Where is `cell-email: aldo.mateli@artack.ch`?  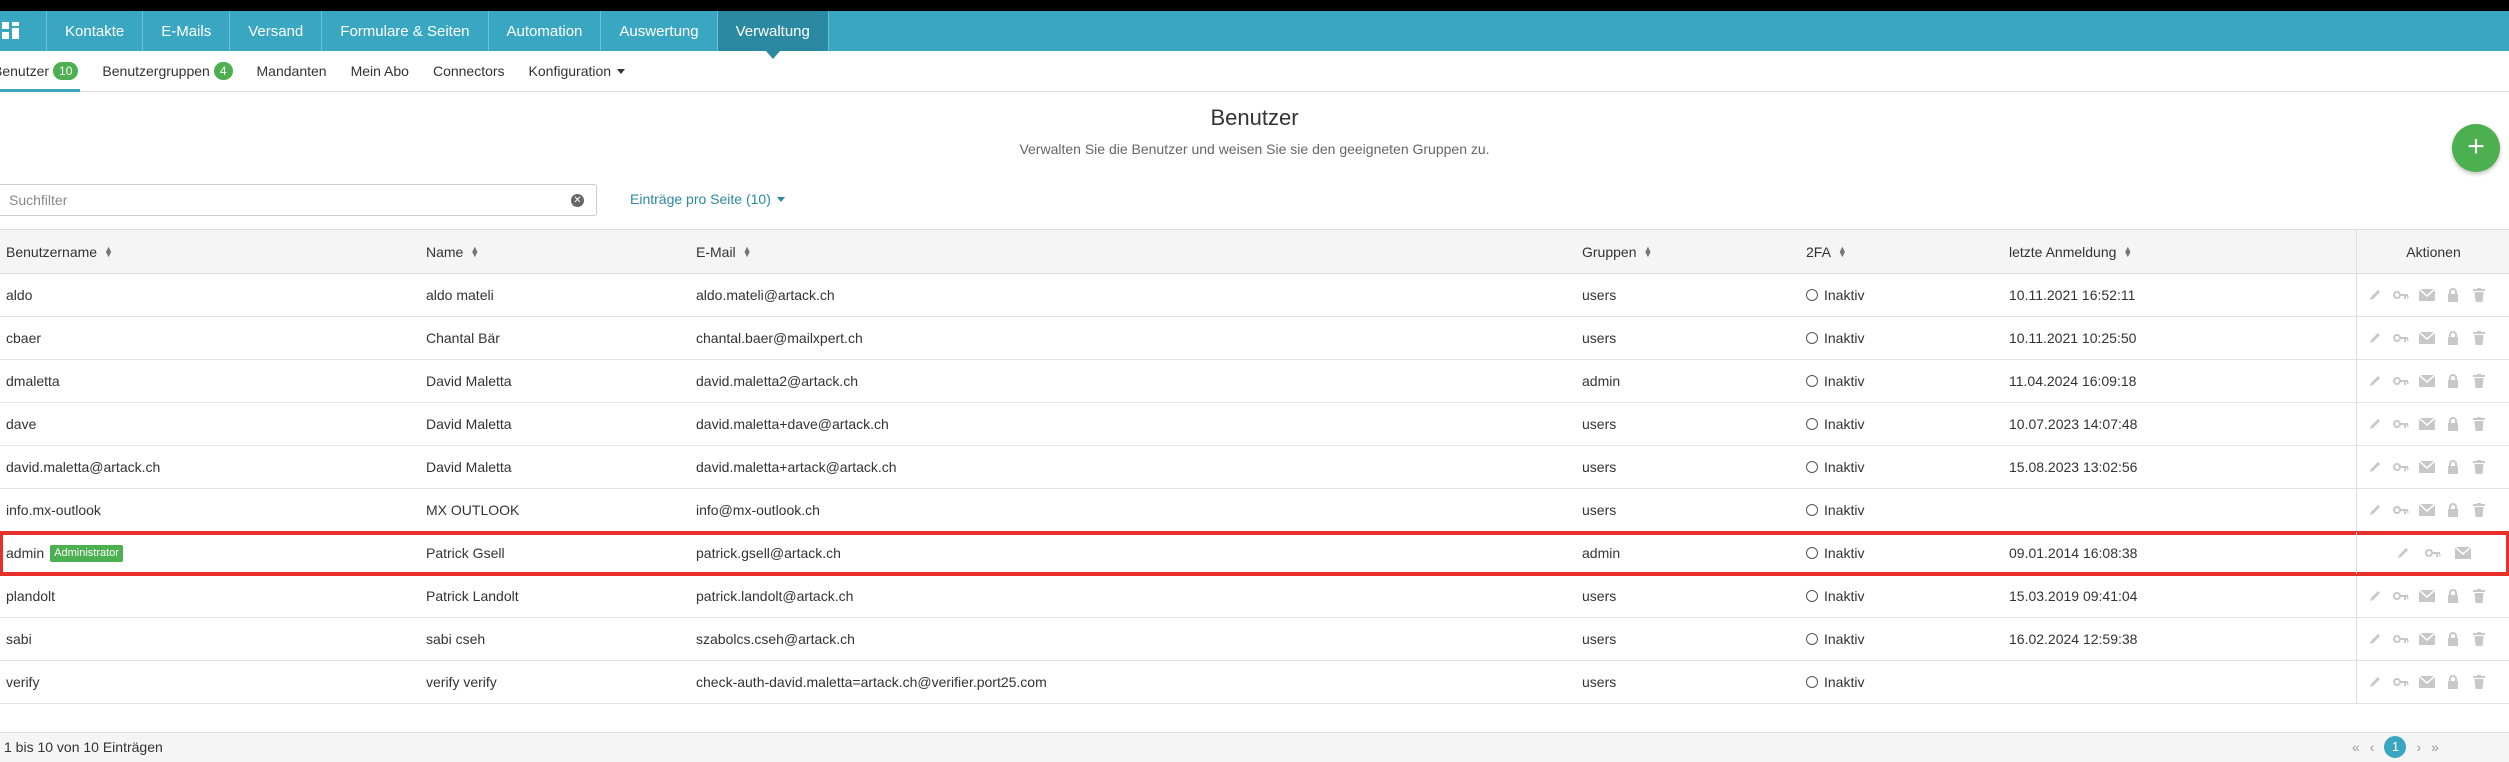
cell-email: aldo.mateli@artack.ch is located at coordinates (765, 295).